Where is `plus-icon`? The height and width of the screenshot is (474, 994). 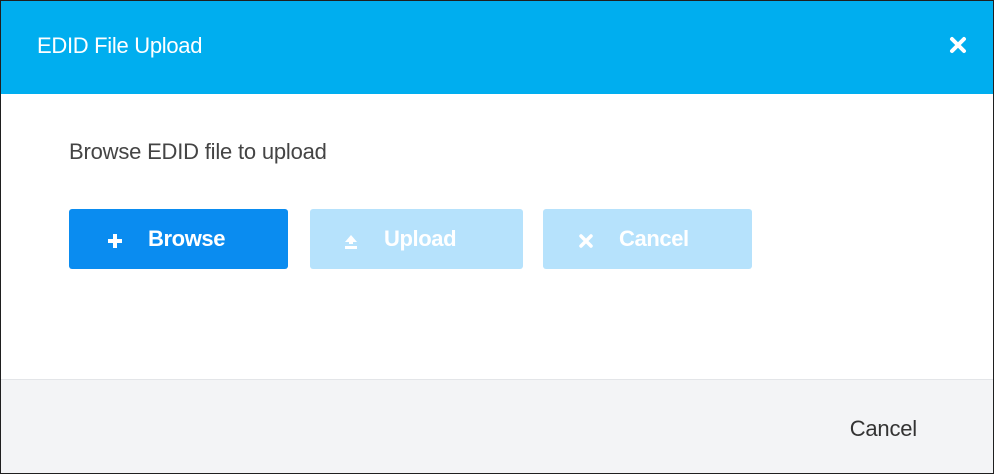 plus-icon is located at coordinates (115, 239).